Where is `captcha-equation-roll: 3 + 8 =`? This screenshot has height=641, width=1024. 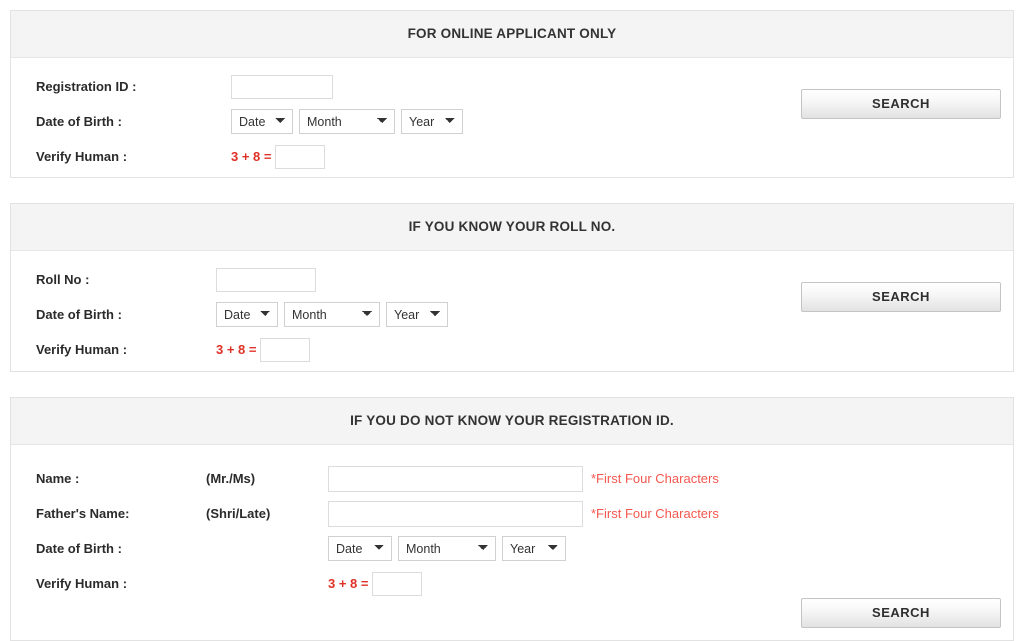
captcha-equation-roll: 3 + 8 = is located at coordinates (236, 349).